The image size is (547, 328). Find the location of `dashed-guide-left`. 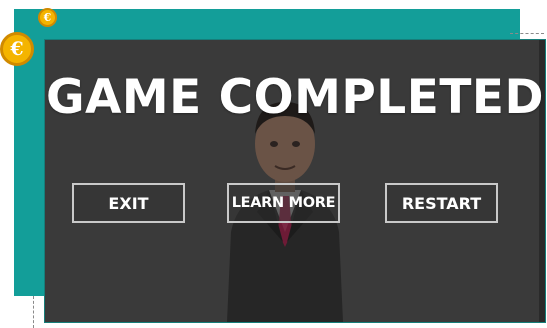

dashed-guide-left is located at coordinates (33, 312).